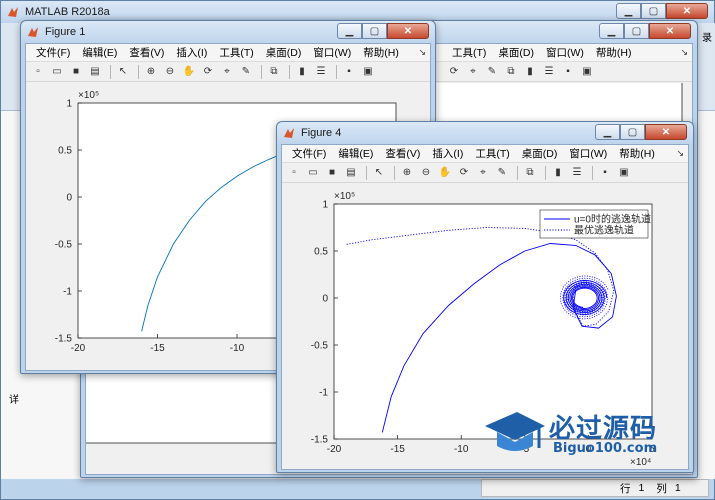  I want to click on legend-label: u=0时的逃逸轨道, so click(612, 219).